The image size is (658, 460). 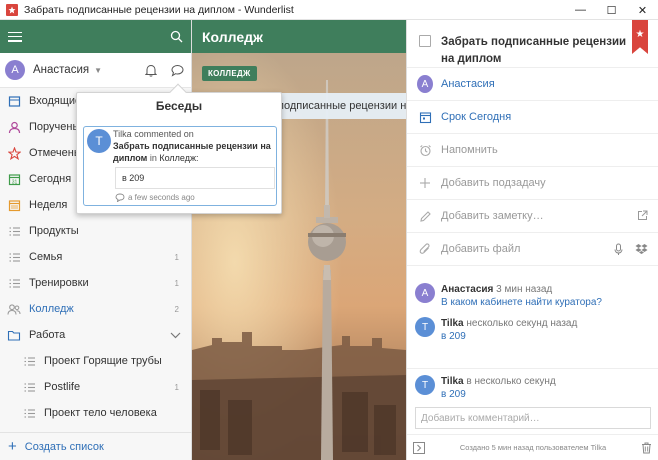 I want to click on plus-icon: +, so click(x=12, y=446).